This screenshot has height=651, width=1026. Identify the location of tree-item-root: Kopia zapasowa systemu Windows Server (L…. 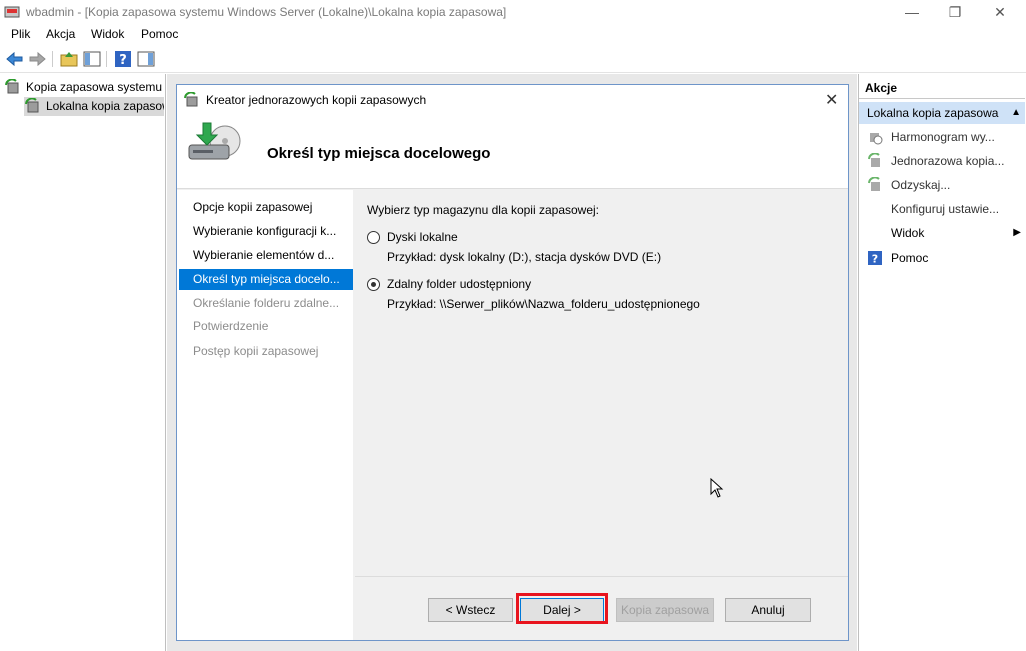
(84, 87).